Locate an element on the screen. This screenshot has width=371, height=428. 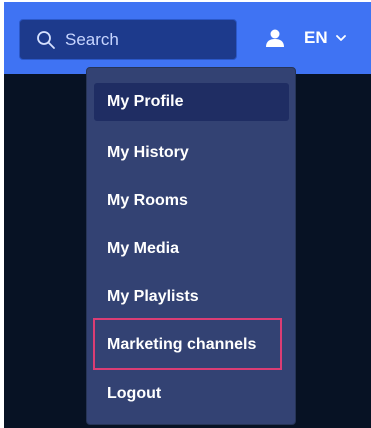
menu-item-marketing-channels: Marketing channels is located at coordinates (191, 345).